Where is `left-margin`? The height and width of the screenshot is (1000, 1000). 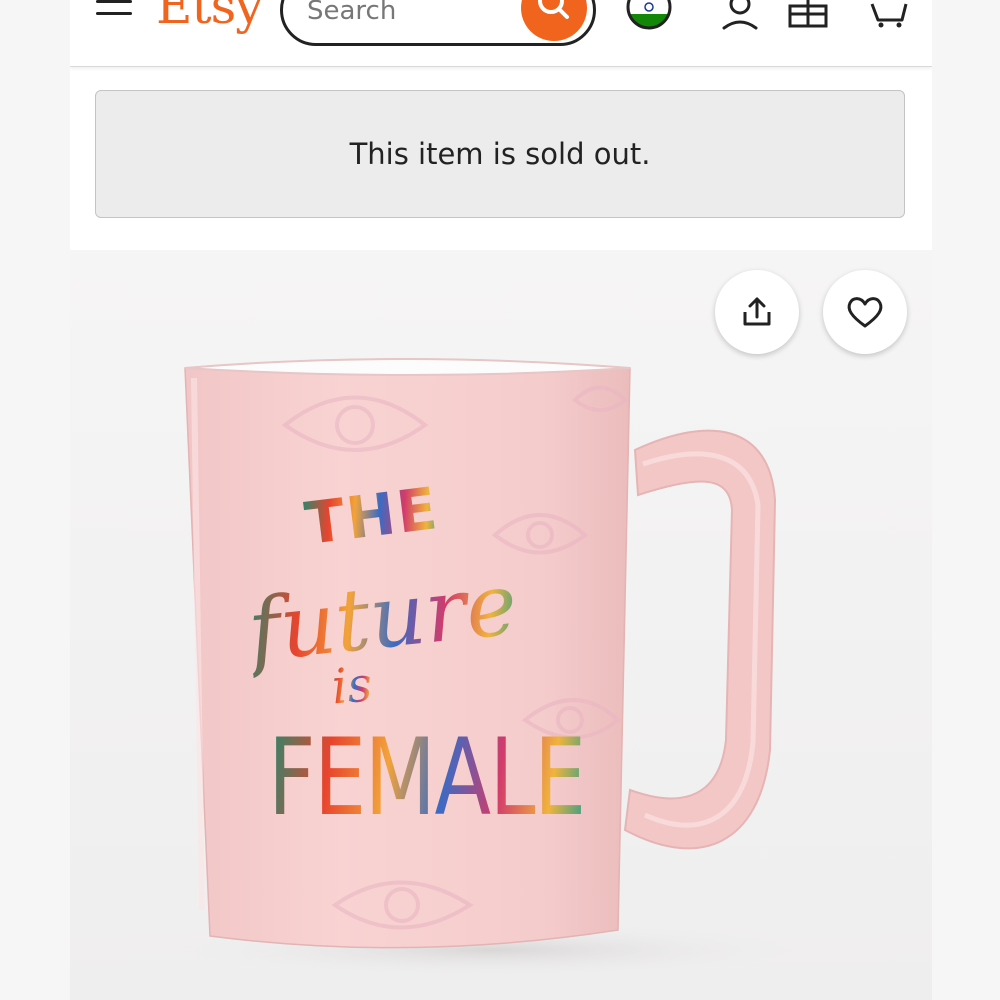
left-margin is located at coordinates (35, 500).